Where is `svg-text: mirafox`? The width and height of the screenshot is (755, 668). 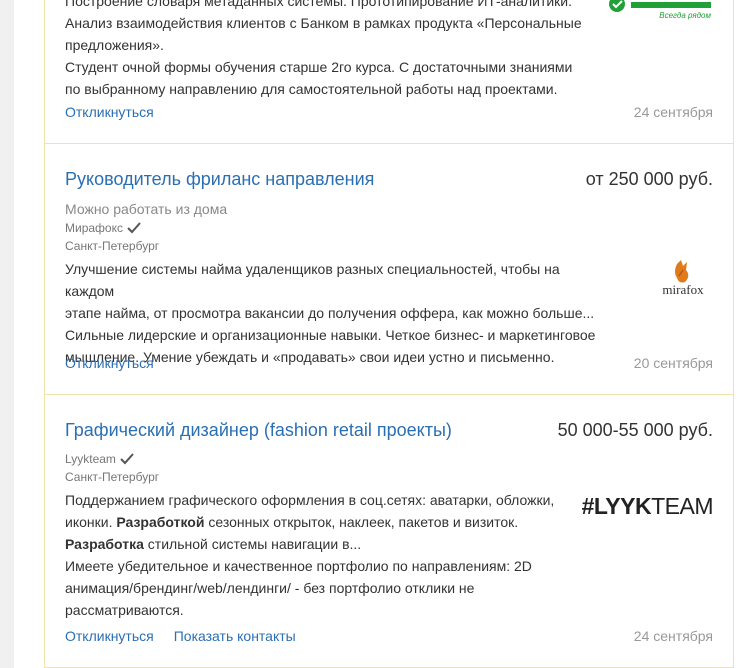
svg-text: mirafox is located at coordinates (683, 289).